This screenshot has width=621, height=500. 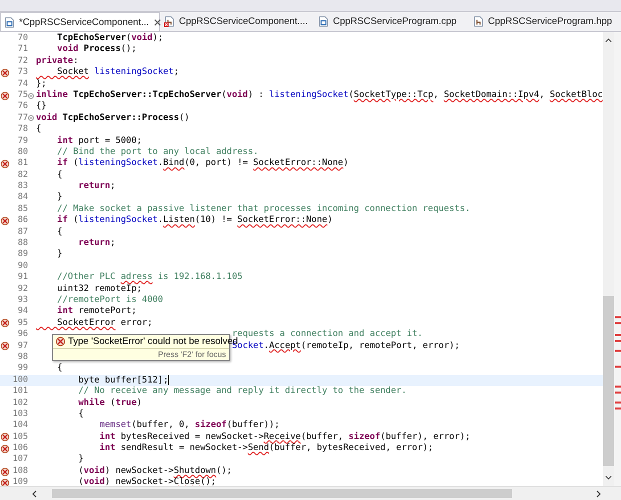 I want to click on editor-tab: CppRSCServiceProgram.cpp, so click(x=392, y=21).